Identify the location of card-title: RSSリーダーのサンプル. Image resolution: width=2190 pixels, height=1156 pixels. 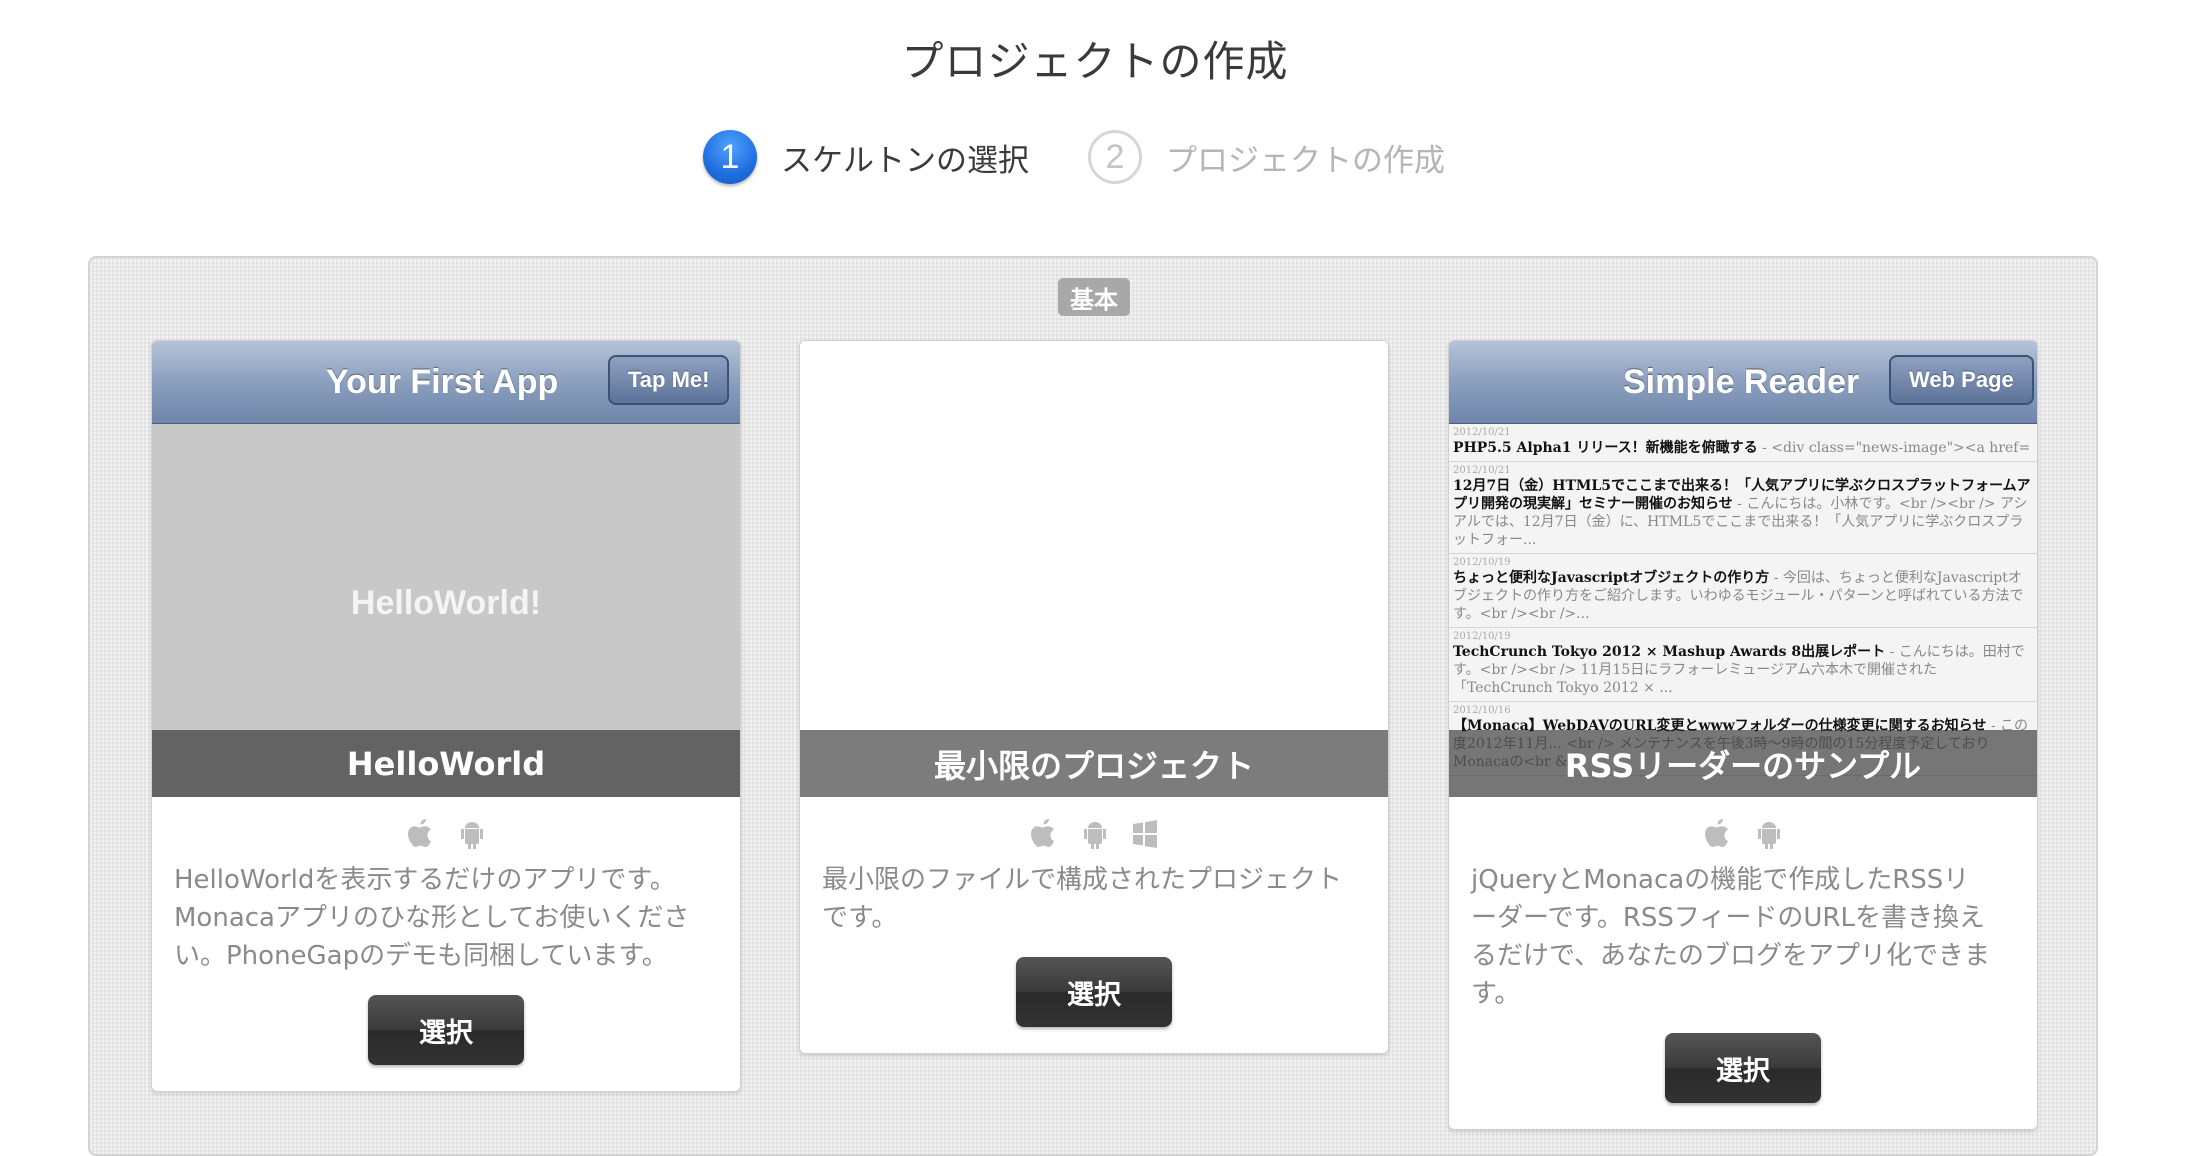
(1743, 763).